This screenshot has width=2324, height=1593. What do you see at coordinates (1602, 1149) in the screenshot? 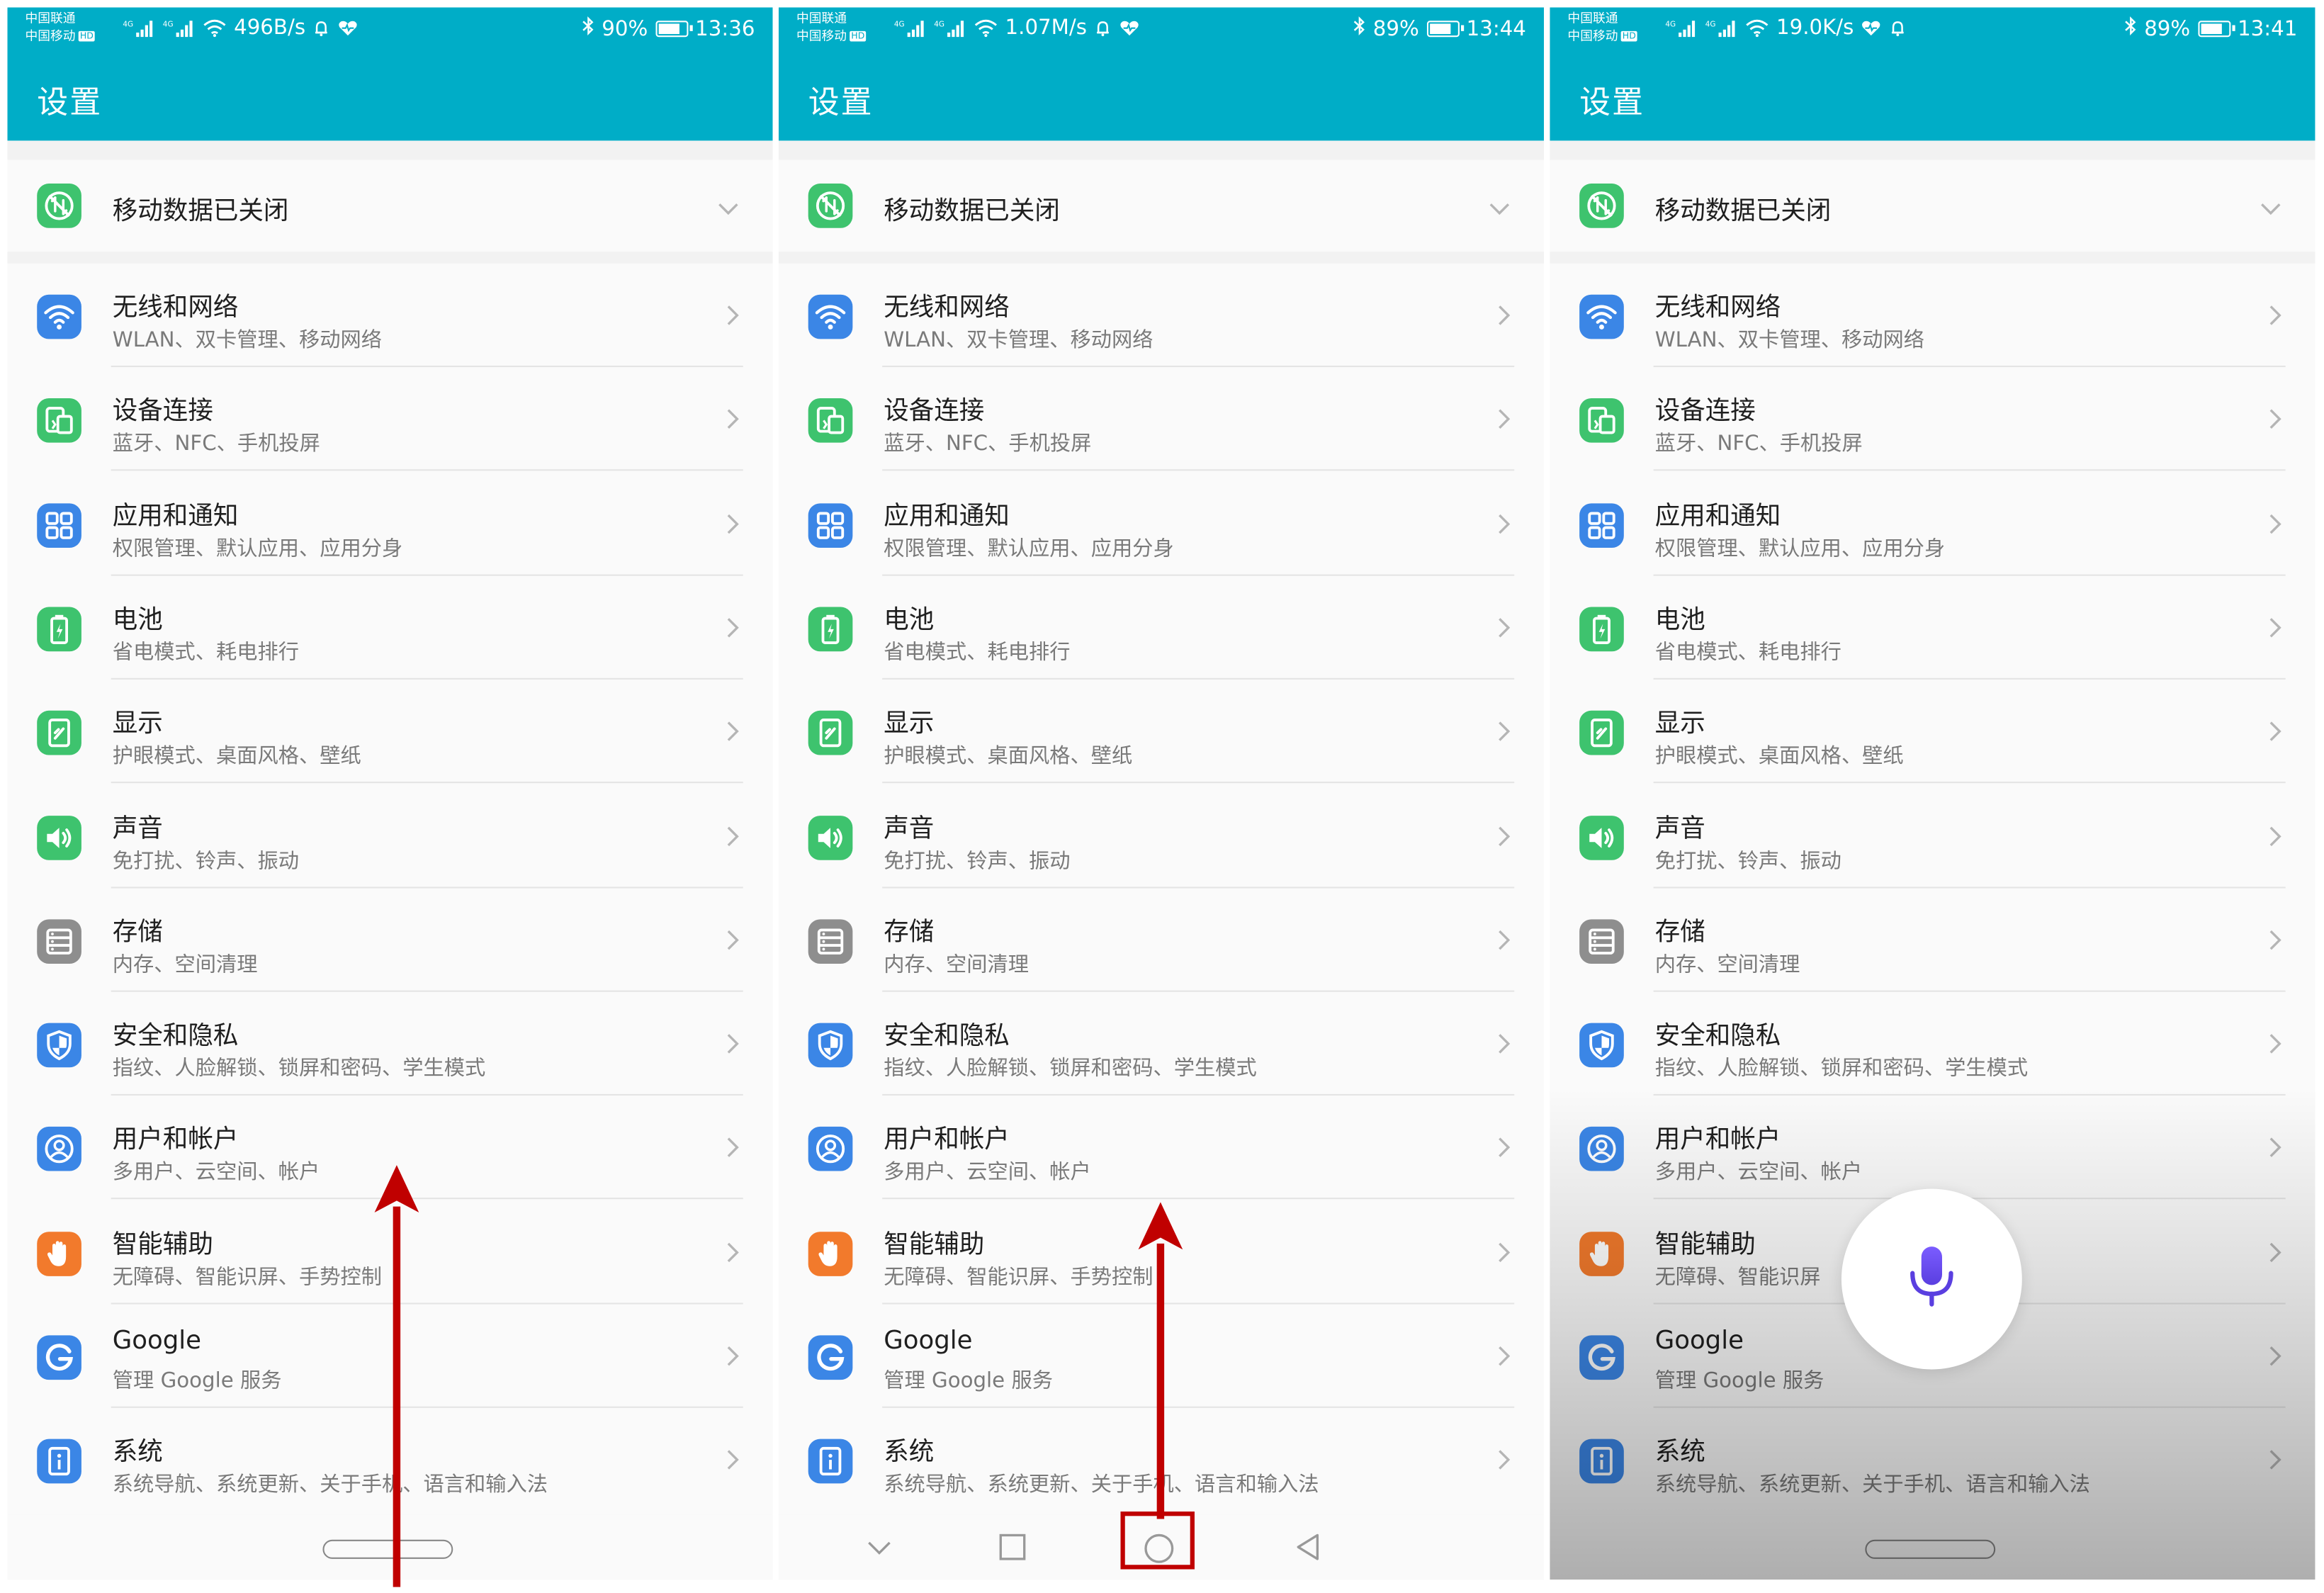
I see `user-icon` at bounding box center [1602, 1149].